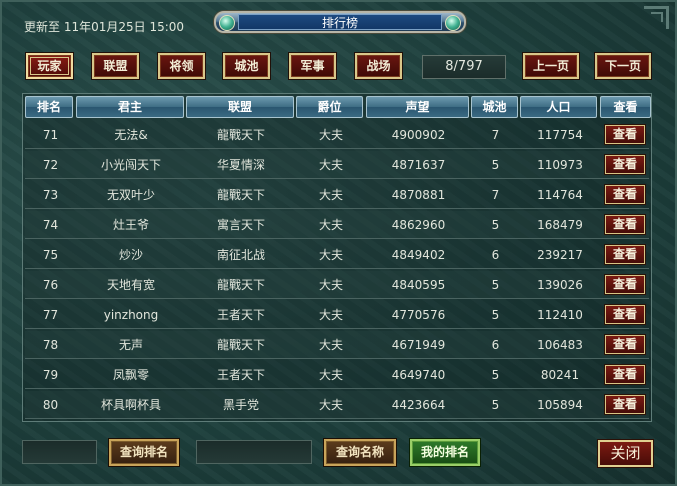 This screenshot has height=486, width=677. I want to click on tab-battlefield: 战场, so click(378, 66).